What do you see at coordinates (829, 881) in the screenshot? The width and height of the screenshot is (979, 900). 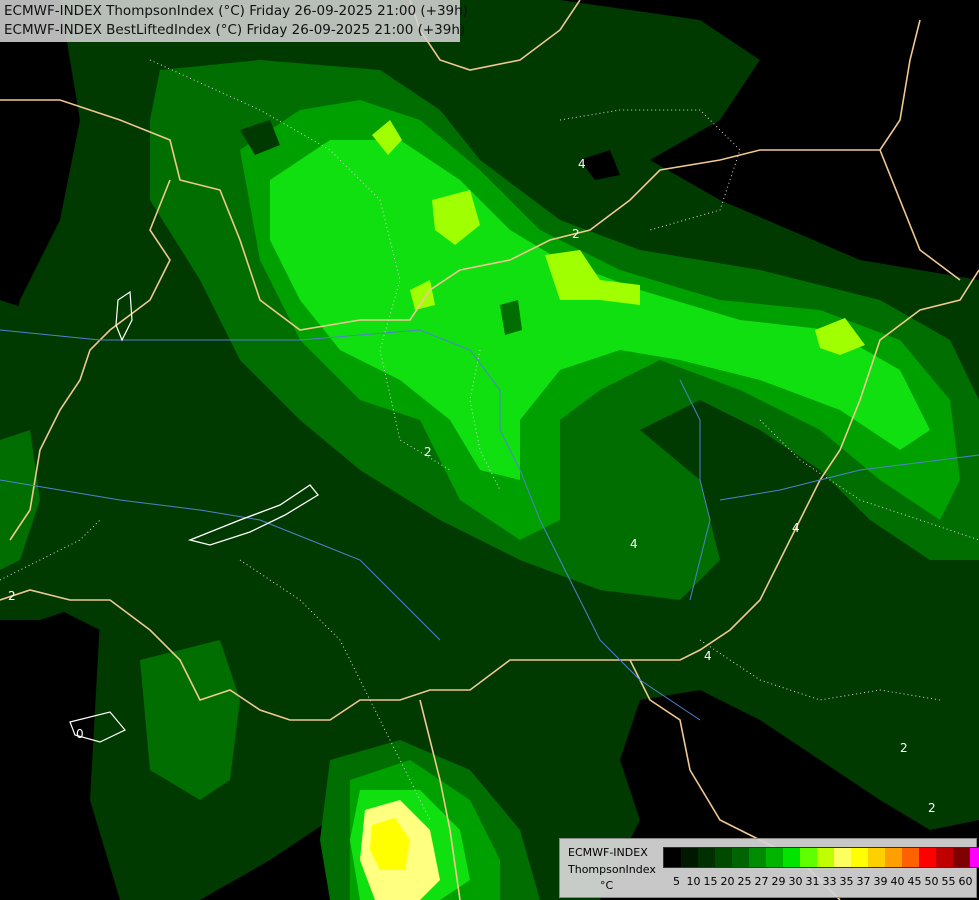 I see `legend-tick: 33` at bounding box center [829, 881].